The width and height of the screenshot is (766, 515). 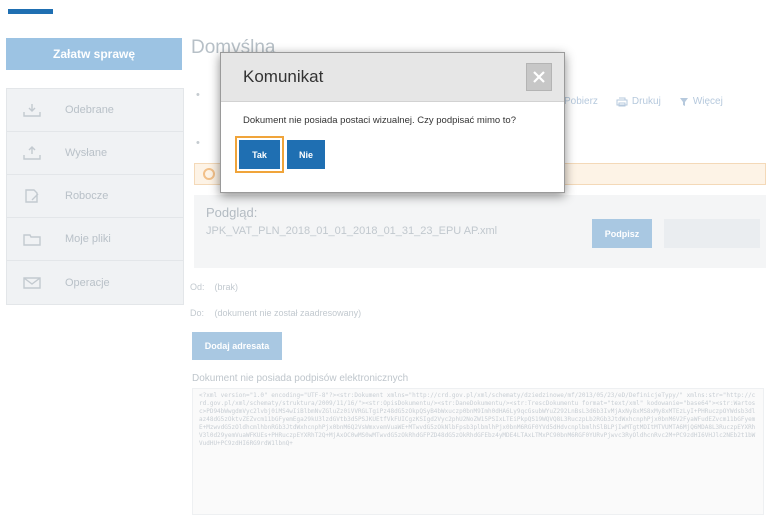 I want to click on sidebar-item-label: Operacje, so click(x=87, y=282).